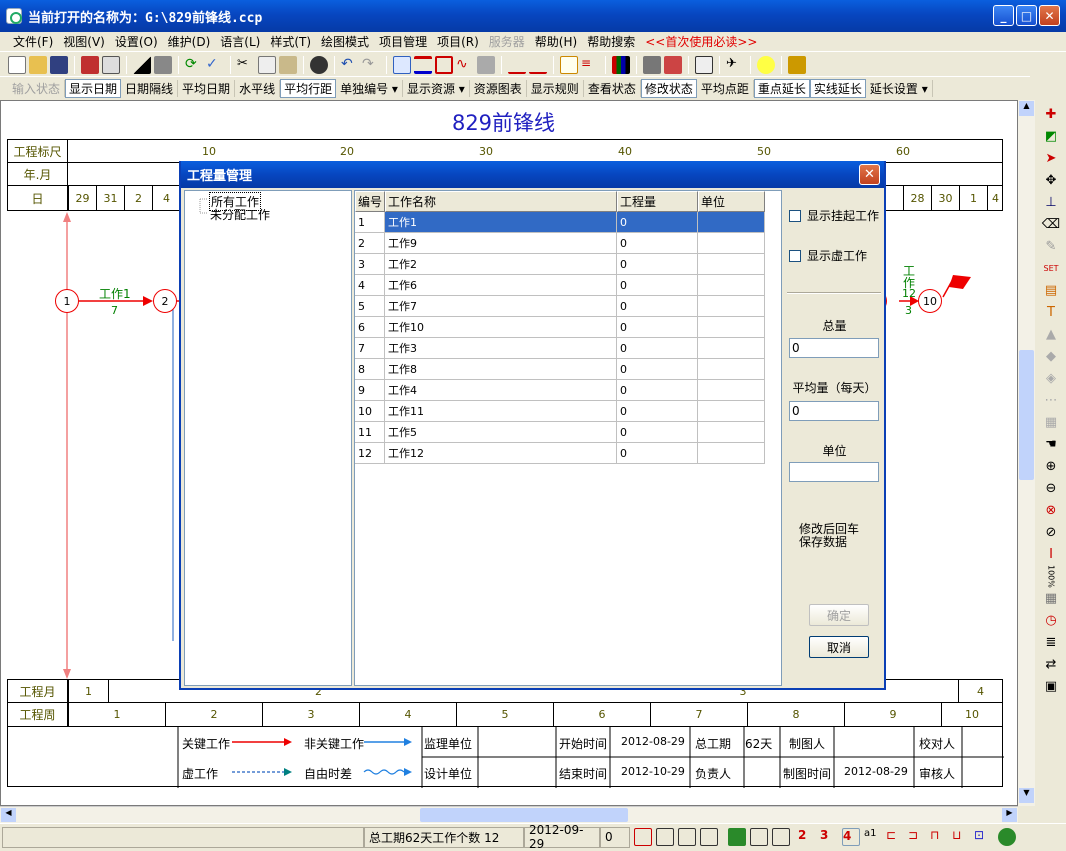 This screenshot has width=1066, height=851. Describe the element at coordinates (369, 88) in the screenshot. I see `single-numbering-dropdown: 单独编号 ▾` at that location.